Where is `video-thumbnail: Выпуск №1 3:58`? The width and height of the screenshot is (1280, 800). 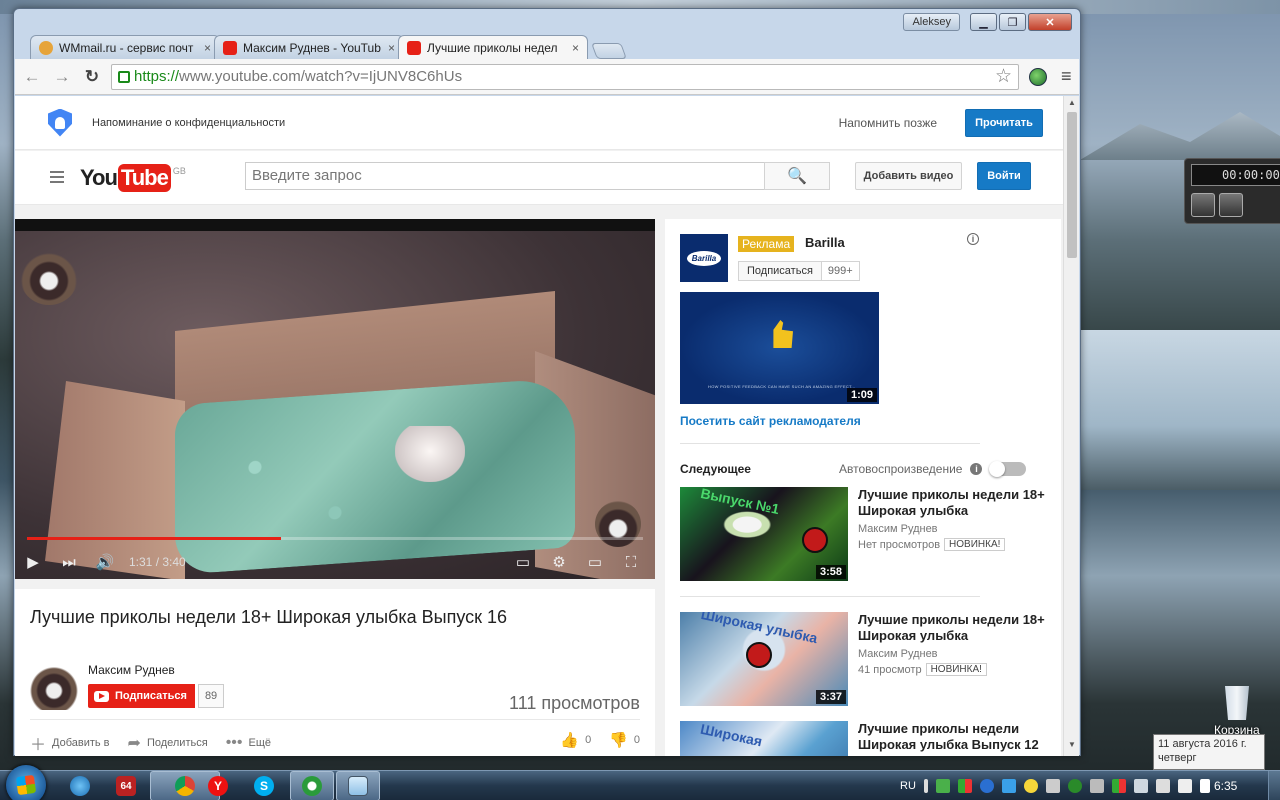
video-thumbnail: Выпуск №1 3:58 is located at coordinates (764, 534).